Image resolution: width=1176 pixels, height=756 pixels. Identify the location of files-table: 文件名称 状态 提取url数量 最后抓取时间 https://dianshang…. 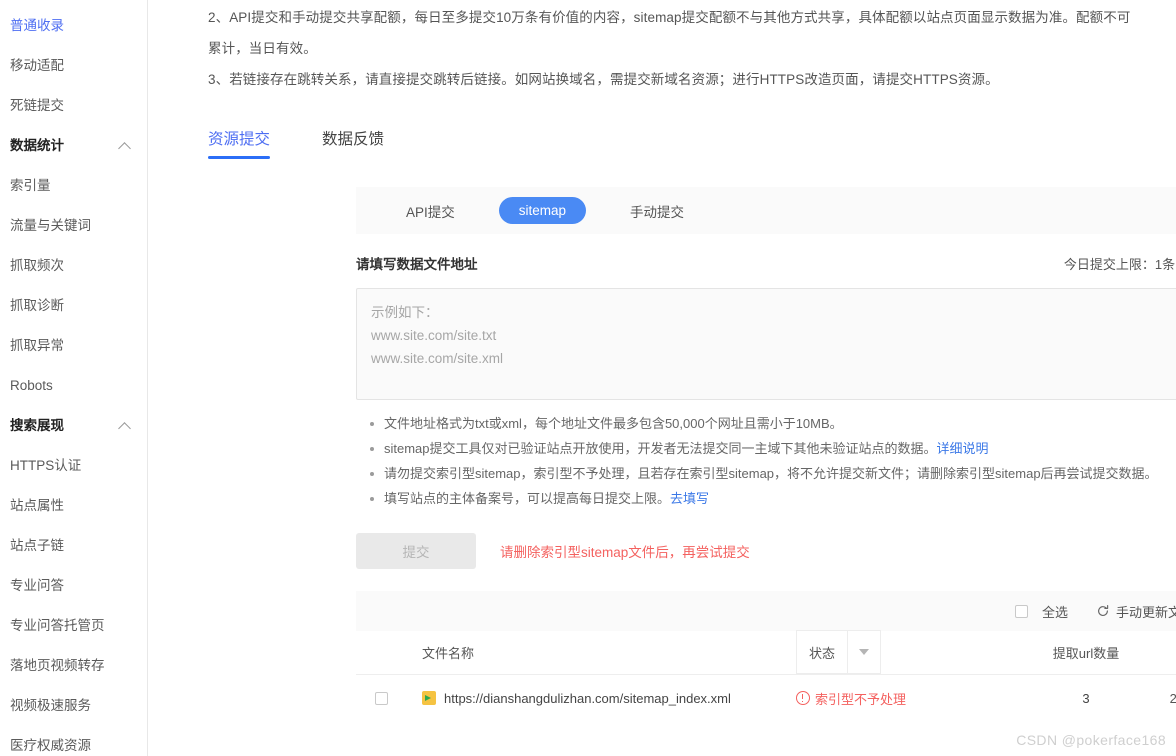
(766, 675).